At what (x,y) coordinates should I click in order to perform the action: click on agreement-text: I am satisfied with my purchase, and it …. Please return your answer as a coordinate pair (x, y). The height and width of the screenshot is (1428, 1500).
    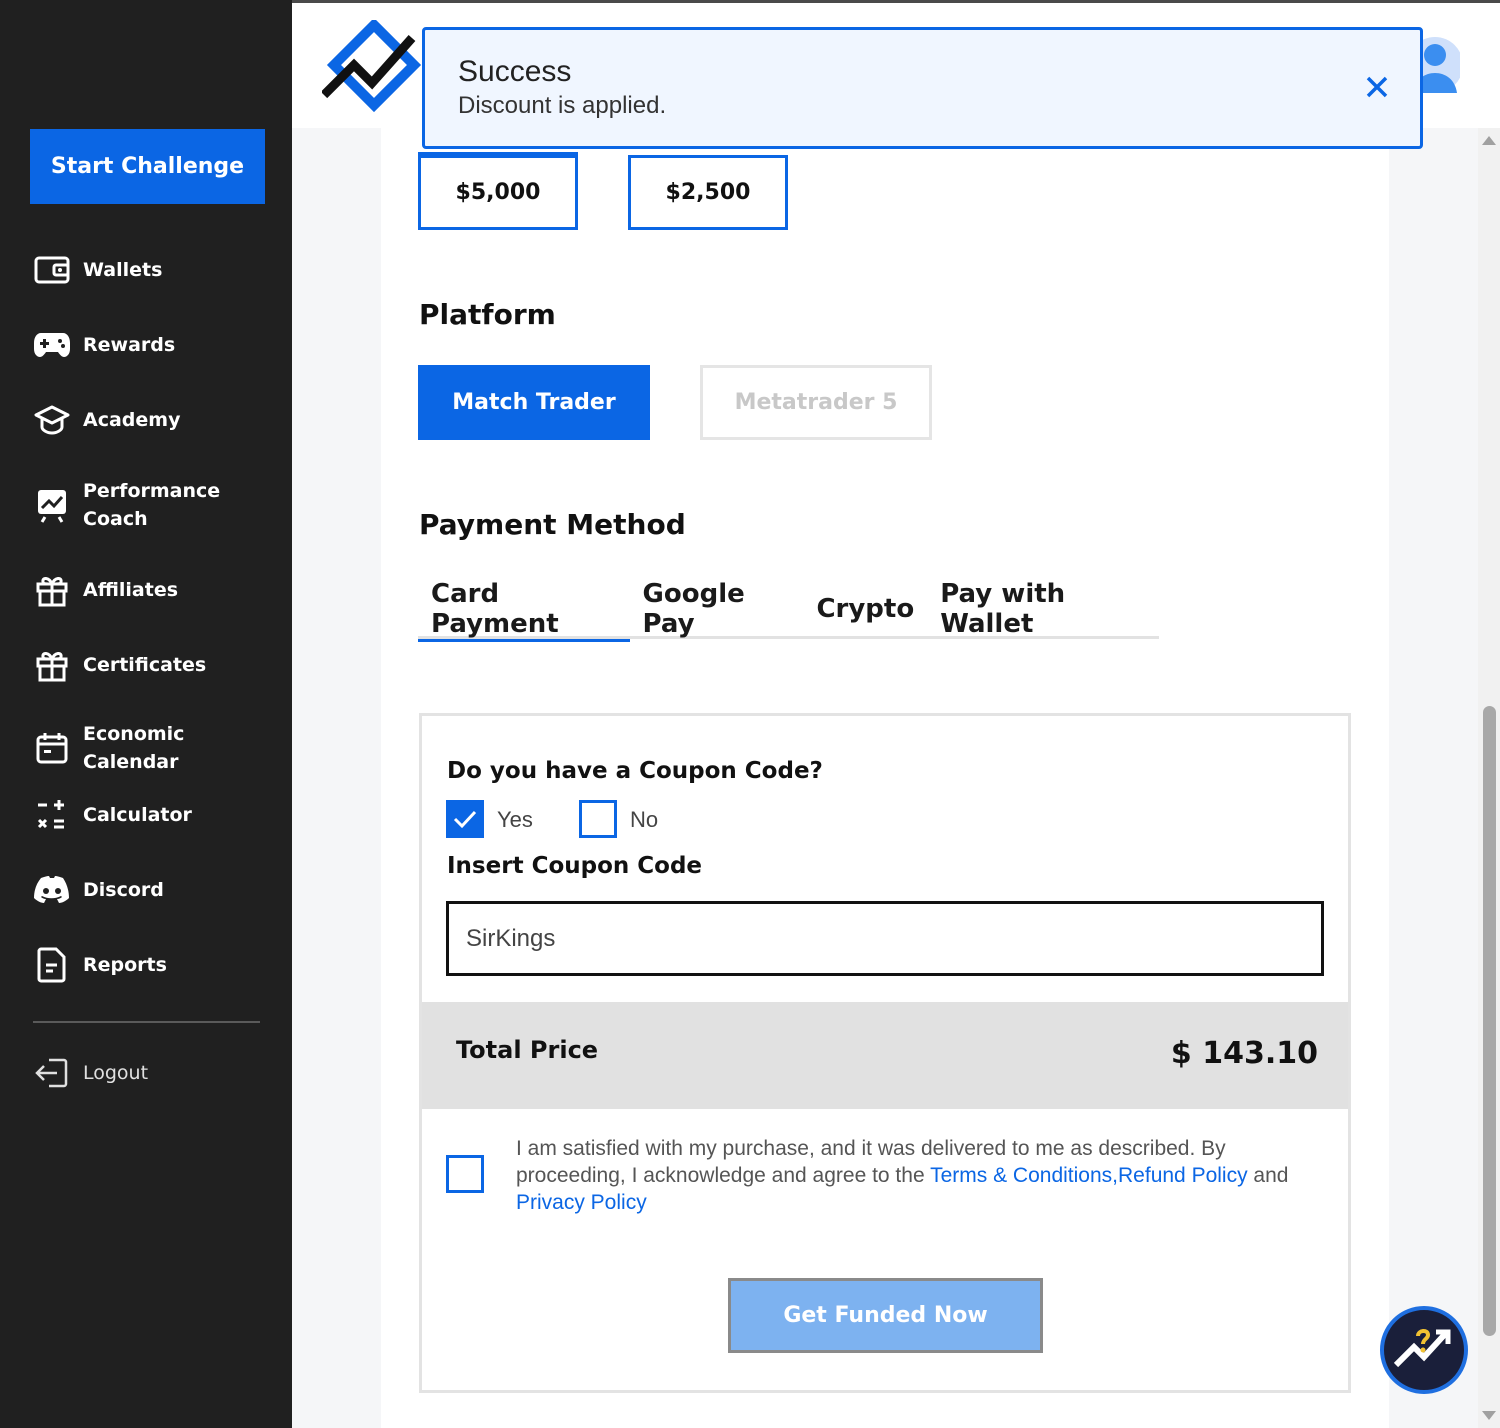
    Looking at the image, I should click on (916, 1175).